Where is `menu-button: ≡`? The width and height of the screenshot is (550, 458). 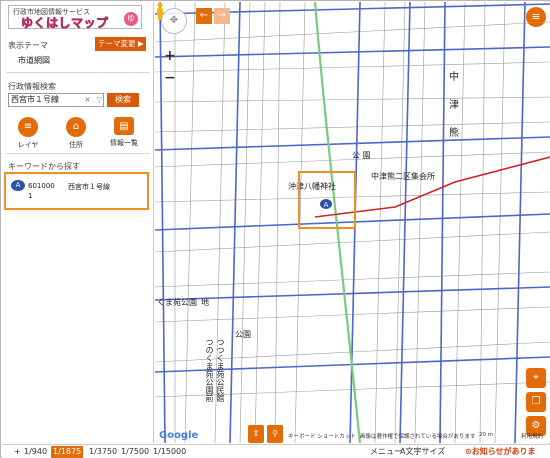
menu-button: ≡ is located at coordinates (536, 17).